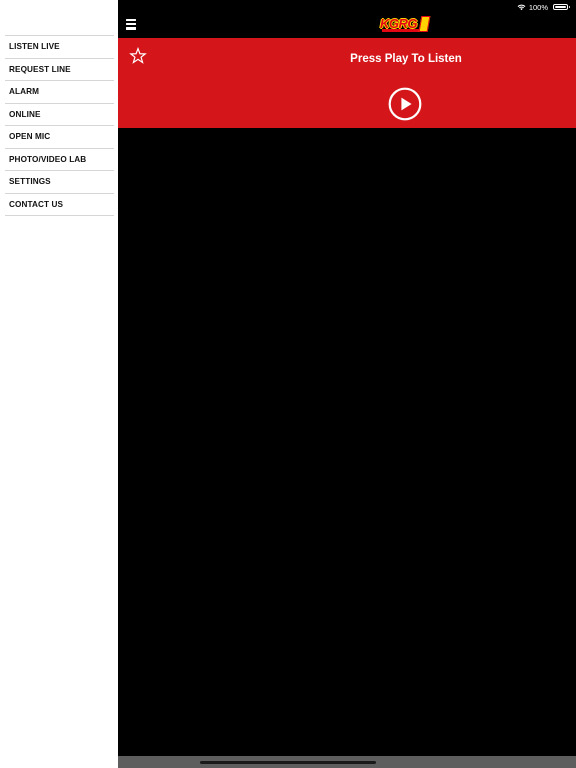  What do you see at coordinates (347, 25) in the screenshot?
I see `nav-bar: KGRG` at bounding box center [347, 25].